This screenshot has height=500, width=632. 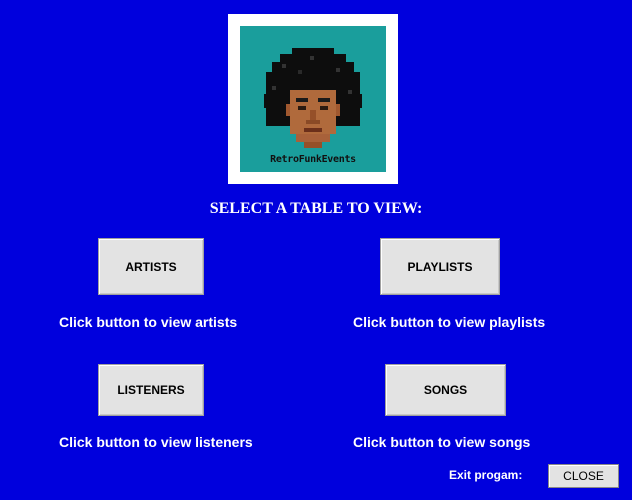 What do you see at coordinates (151, 390) in the screenshot?
I see `listeners-button: LISTENERS` at bounding box center [151, 390].